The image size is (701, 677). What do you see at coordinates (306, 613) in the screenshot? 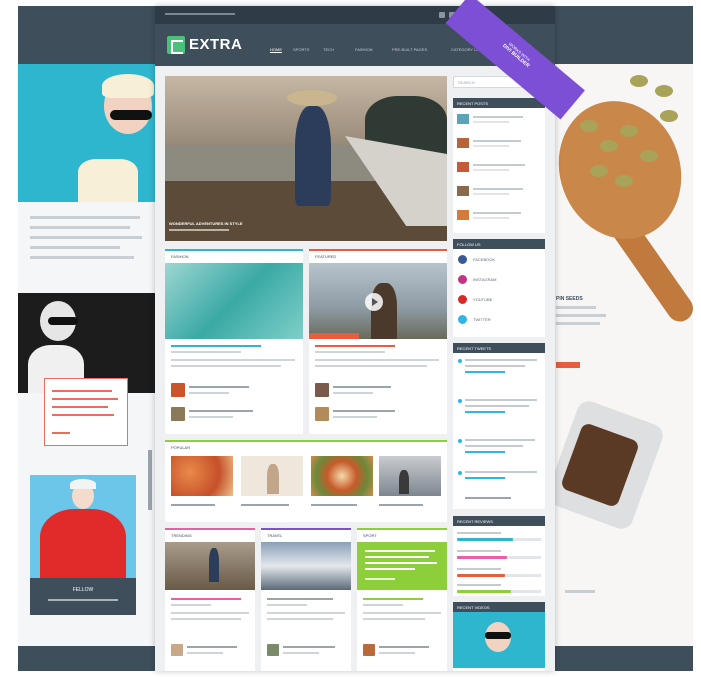
I see `travel-excerpt` at bounding box center [306, 613].